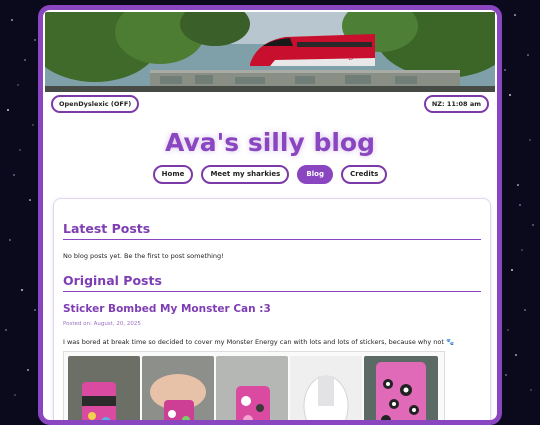 The height and width of the screenshot is (425, 540). Describe the element at coordinates (102, 324) in the screenshot. I see `post-date: Posted on: August, 20, 2025` at that location.